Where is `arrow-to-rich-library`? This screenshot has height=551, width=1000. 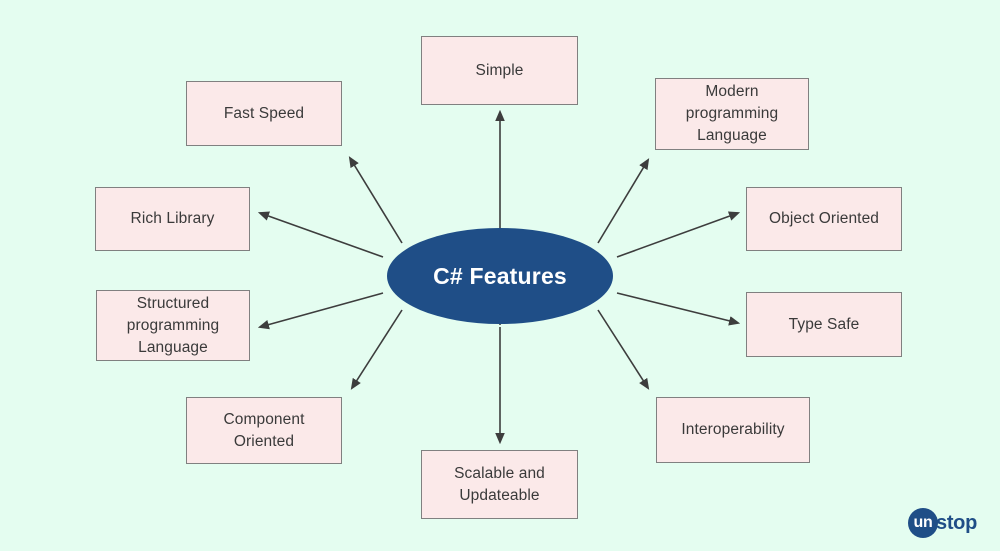 arrow-to-rich-library is located at coordinates (320, 234).